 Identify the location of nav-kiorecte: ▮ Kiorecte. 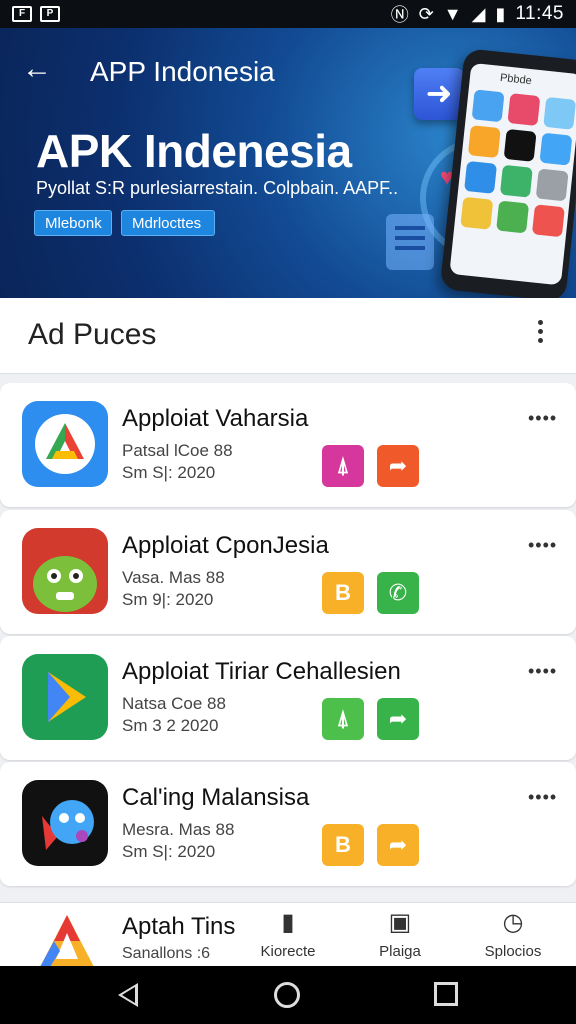
(288, 934).